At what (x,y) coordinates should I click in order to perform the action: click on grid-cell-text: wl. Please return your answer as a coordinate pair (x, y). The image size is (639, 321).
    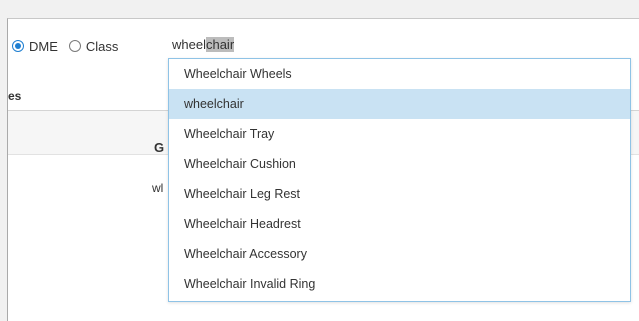
    Looking at the image, I should click on (158, 188).